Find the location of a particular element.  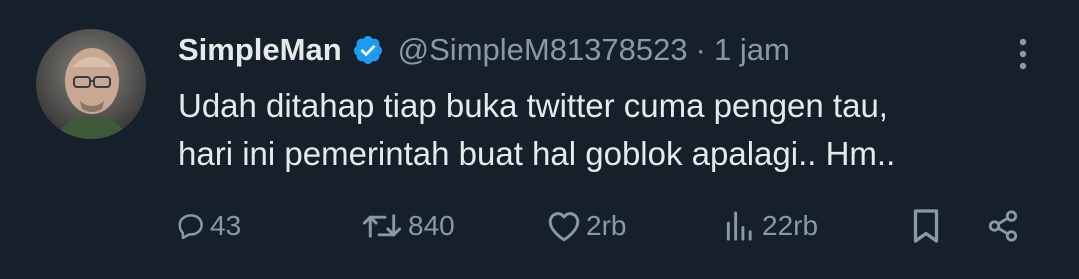

retweet-count: 840 is located at coordinates (431, 225).